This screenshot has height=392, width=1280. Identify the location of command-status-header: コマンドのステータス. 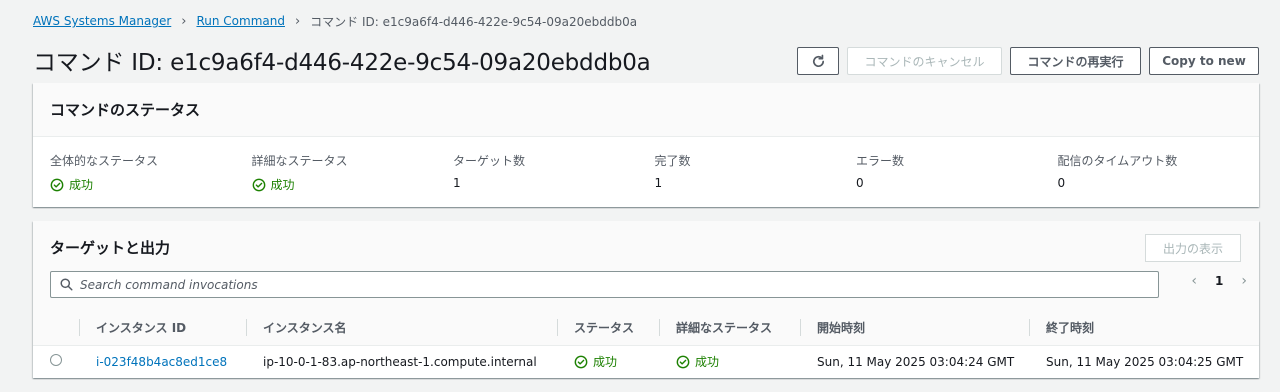
(646, 110).